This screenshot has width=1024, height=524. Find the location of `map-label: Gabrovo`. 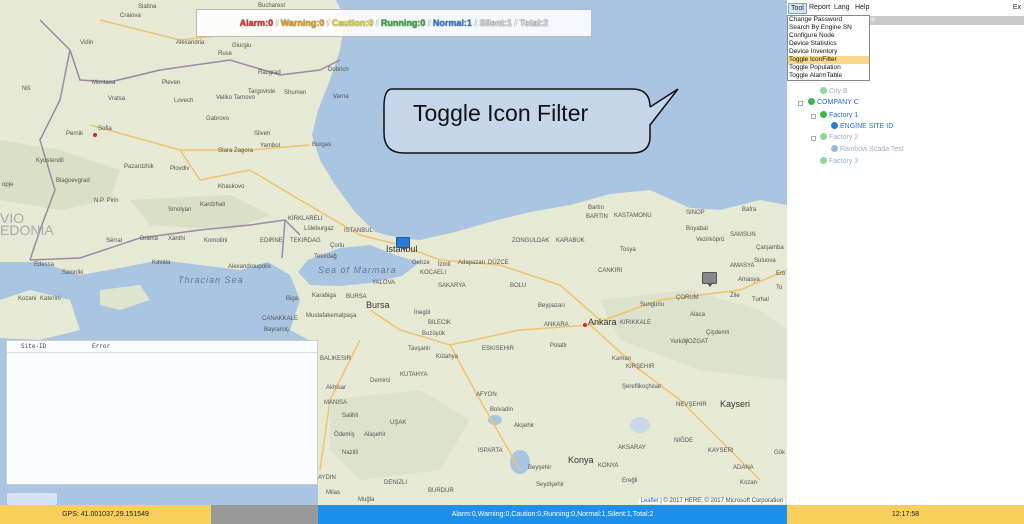

map-label: Gabrovo is located at coordinates (218, 119).